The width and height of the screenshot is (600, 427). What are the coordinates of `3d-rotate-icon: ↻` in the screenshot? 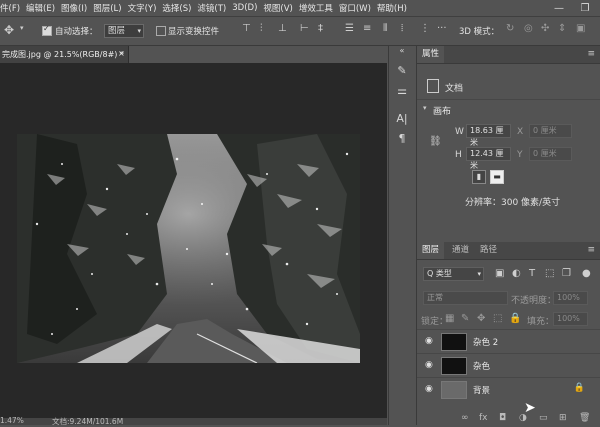 It's located at (510, 28).